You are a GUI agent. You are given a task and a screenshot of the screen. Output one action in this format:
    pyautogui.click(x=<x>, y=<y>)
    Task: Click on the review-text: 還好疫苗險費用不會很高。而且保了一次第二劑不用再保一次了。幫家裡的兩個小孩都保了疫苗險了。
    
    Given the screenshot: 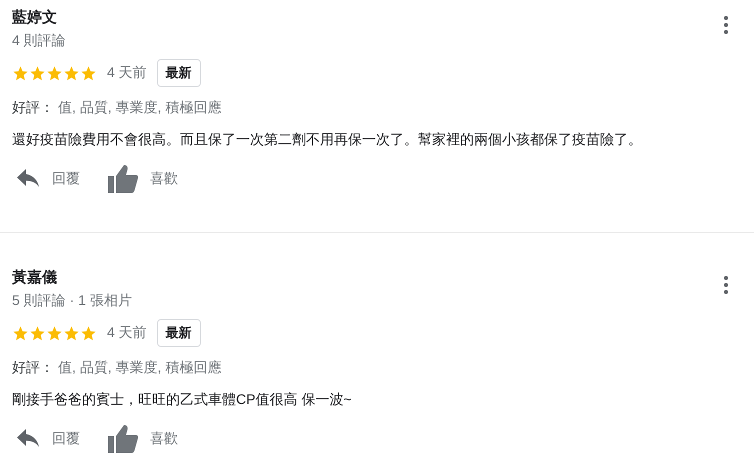 What is the action you would take?
    pyautogui.click(x=327, y=139)
    